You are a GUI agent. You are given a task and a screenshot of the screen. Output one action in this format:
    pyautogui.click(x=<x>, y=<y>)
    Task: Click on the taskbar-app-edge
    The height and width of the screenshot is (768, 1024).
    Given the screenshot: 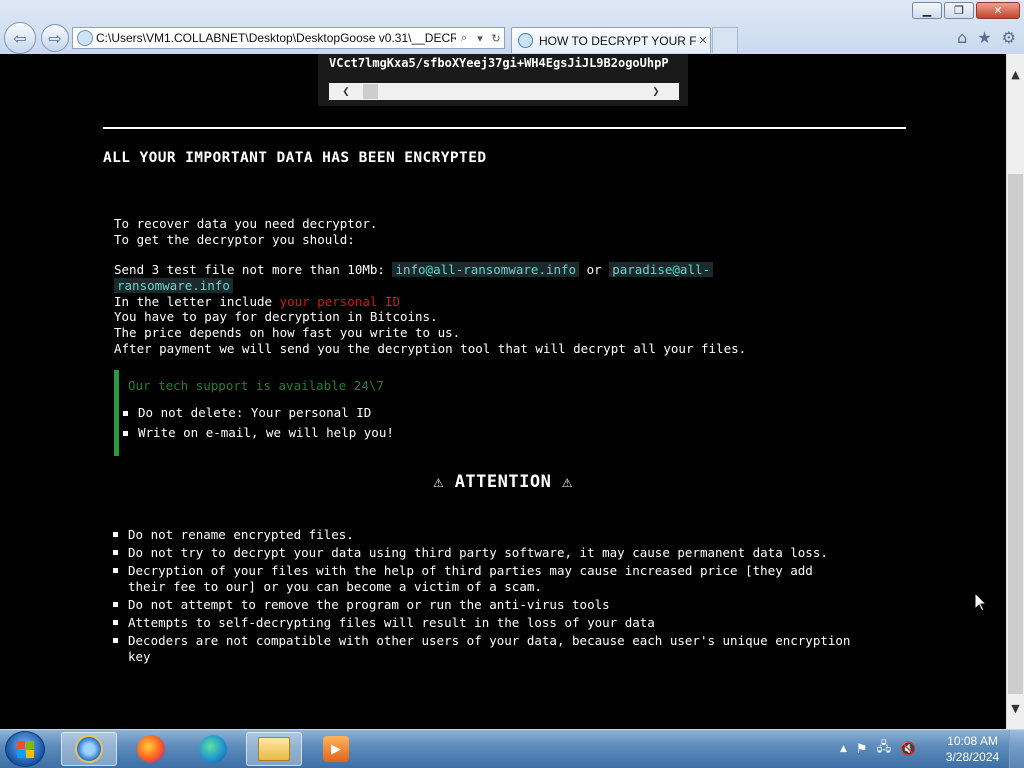 What is the action you would take?
    pyautogui.click(x=213, y=749)
    